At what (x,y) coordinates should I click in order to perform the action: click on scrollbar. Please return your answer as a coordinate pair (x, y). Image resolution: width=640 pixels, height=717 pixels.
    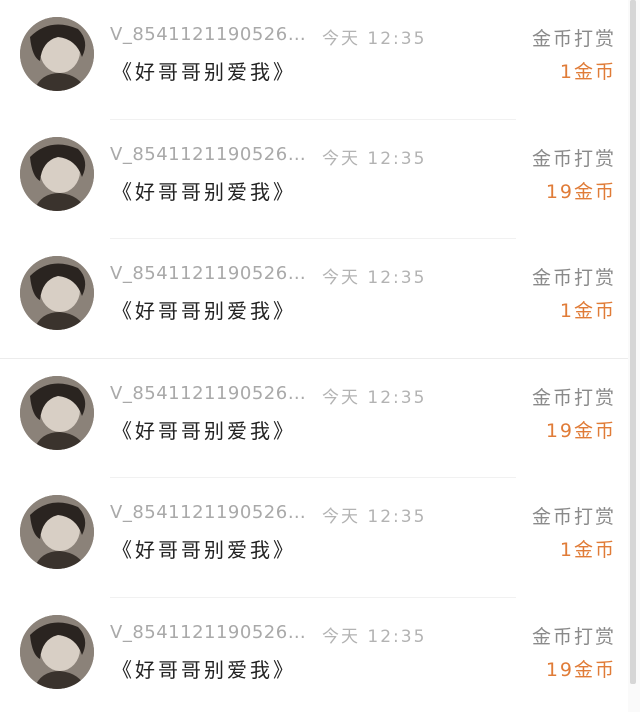
    Looking at the image, I should click on (633, 342).